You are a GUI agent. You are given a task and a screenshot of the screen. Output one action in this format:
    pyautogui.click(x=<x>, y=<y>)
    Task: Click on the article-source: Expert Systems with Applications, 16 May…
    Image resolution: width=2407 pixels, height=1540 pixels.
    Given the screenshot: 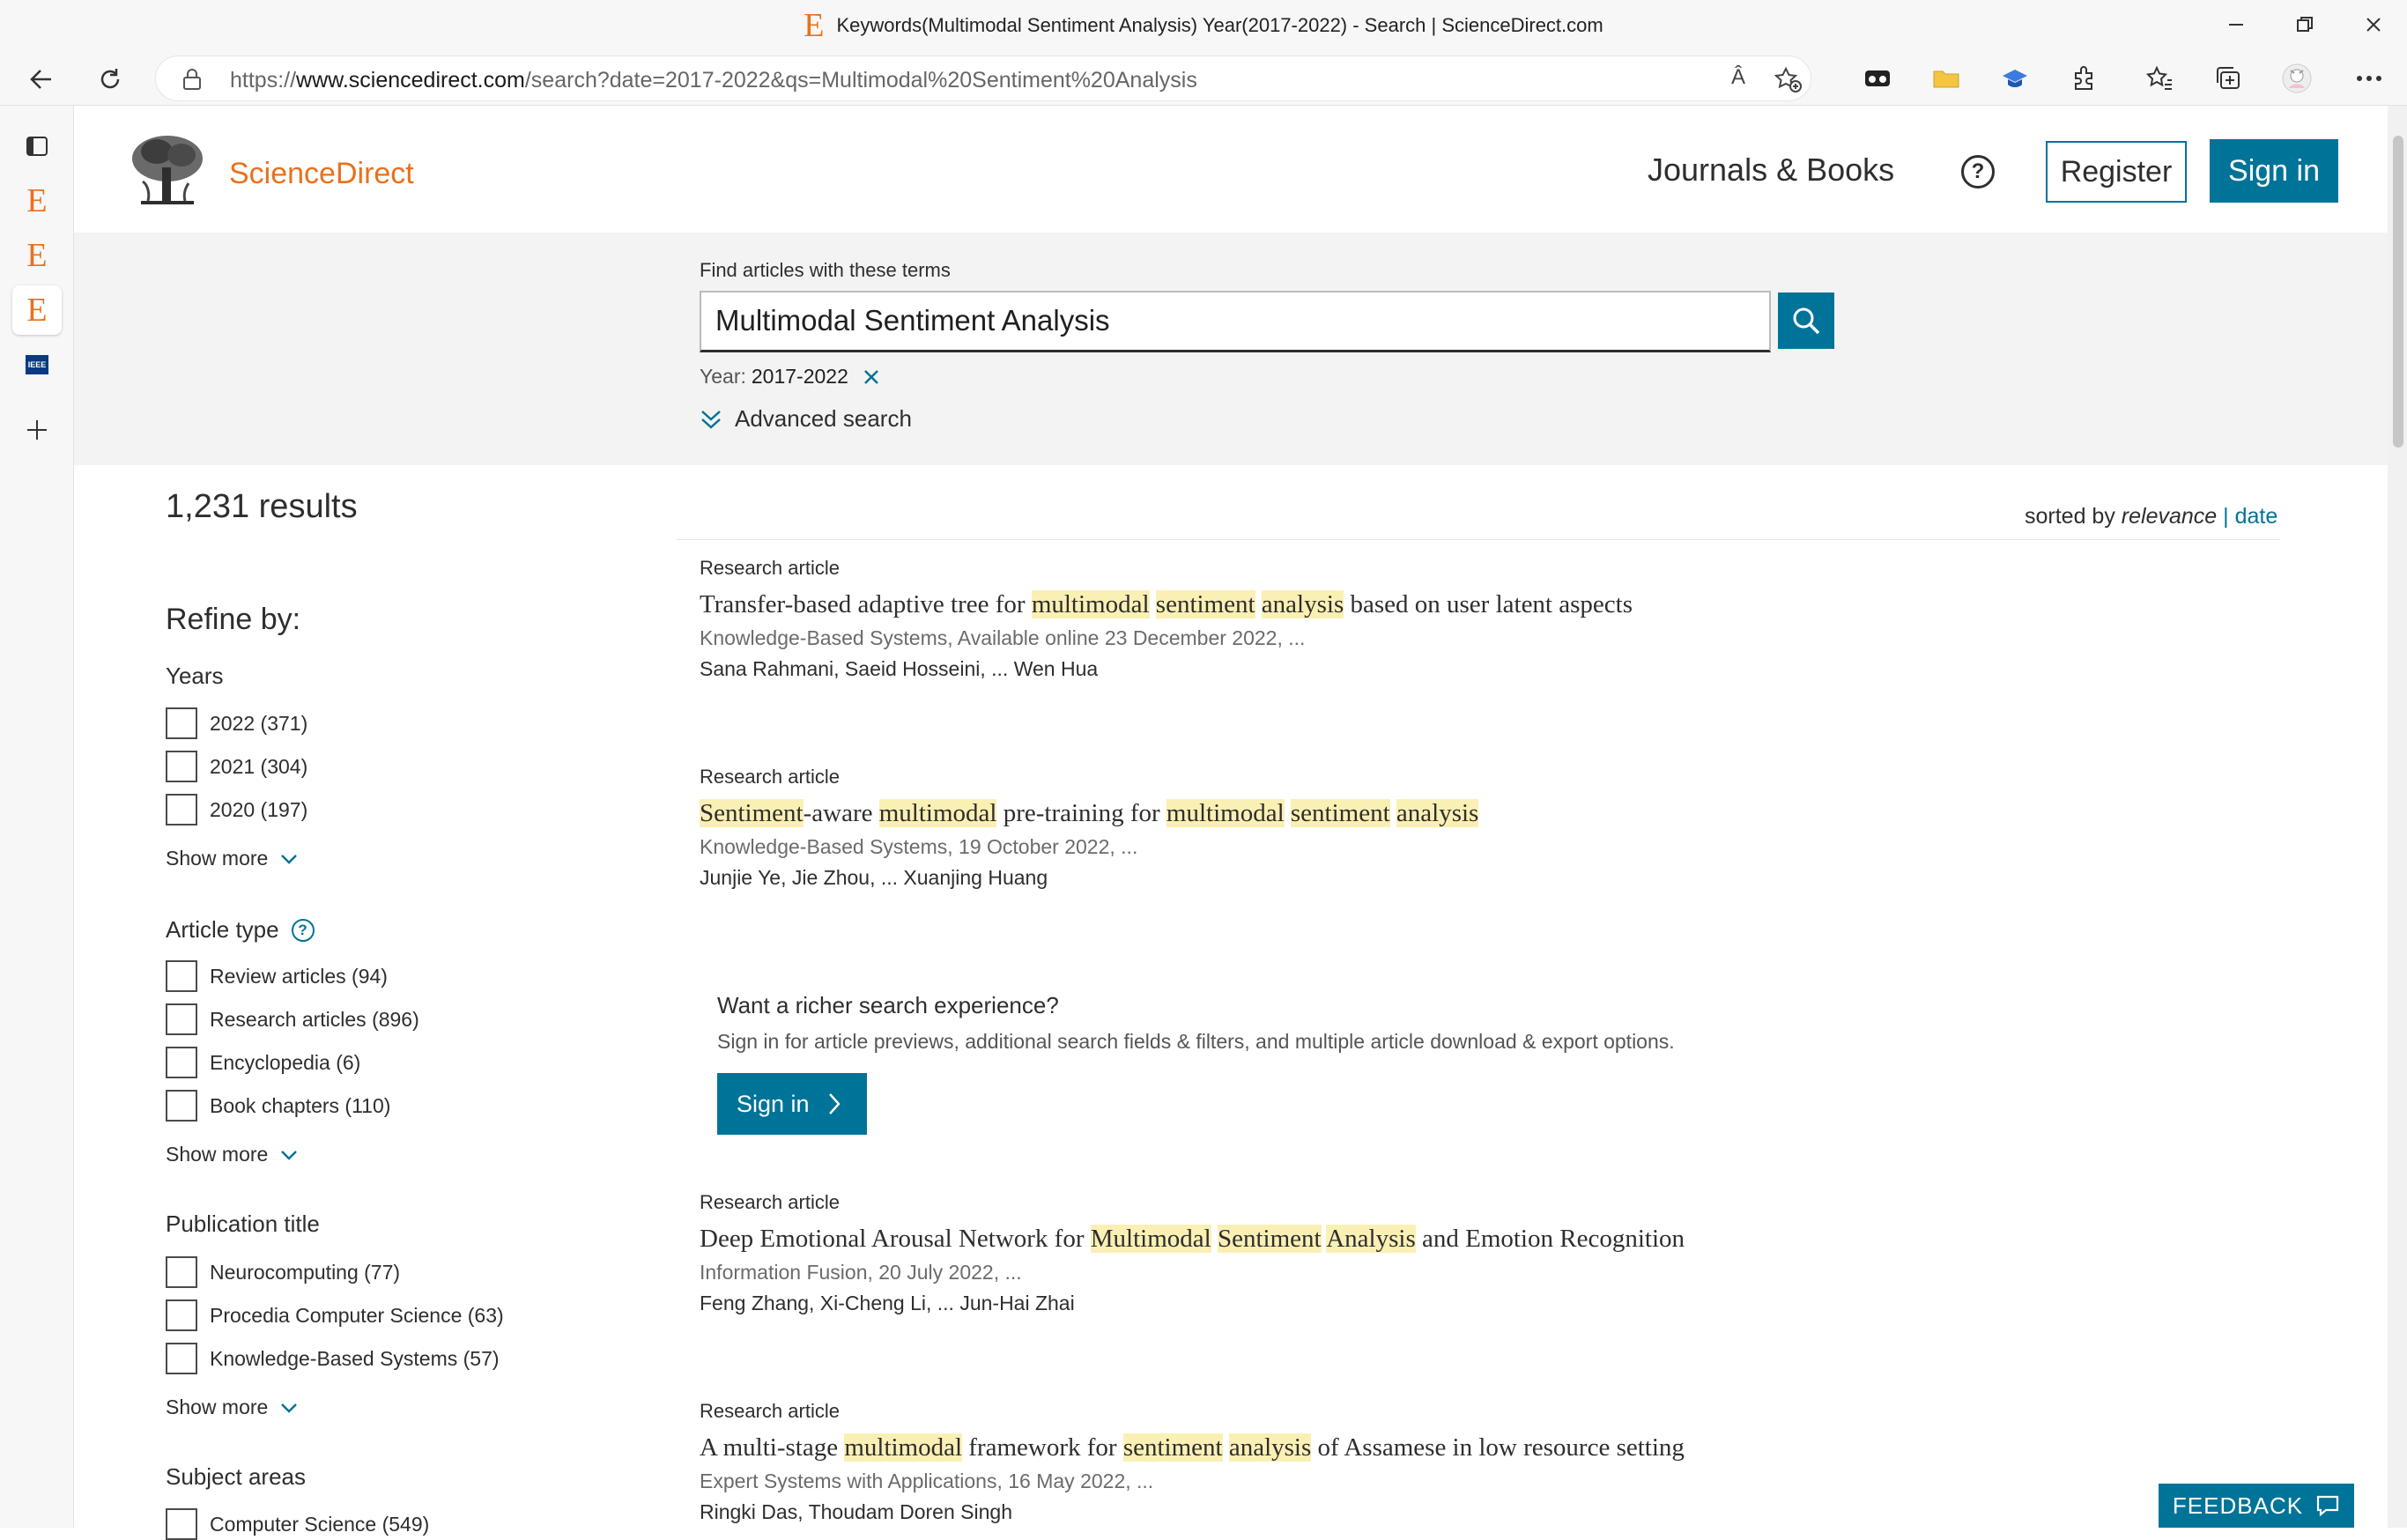 What is the action you would take?
    pyautogui.click(x=1492, y=1482)
    